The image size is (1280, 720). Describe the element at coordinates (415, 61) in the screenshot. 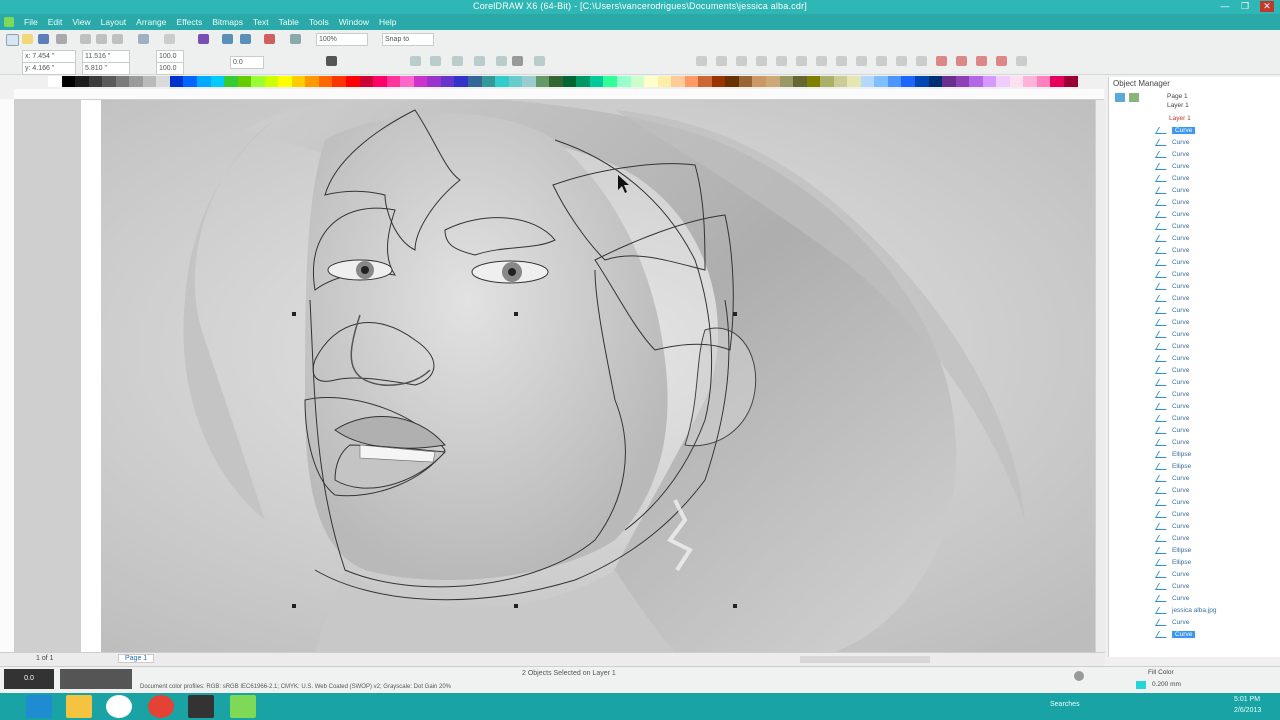

I see `group-icon` at that location.